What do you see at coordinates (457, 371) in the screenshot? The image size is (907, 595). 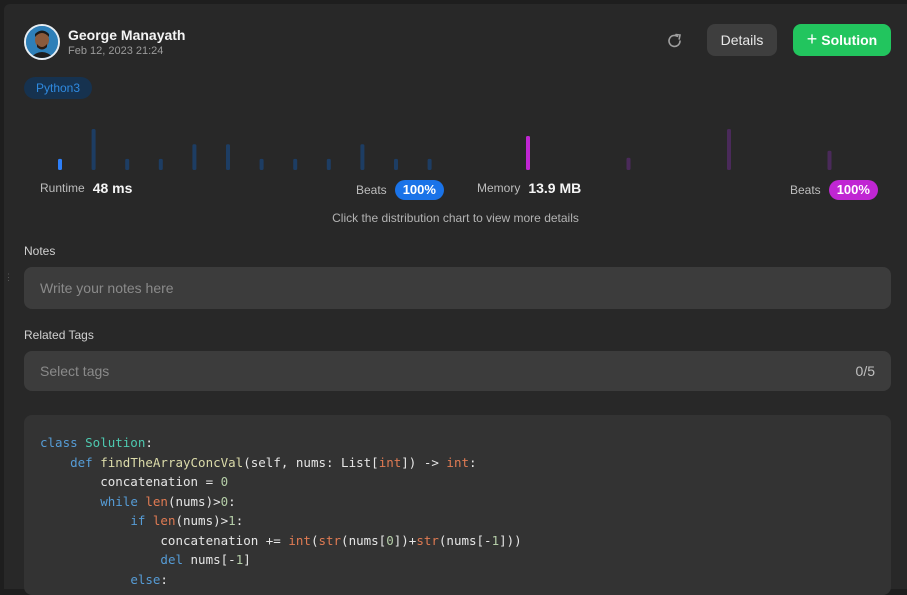 I see `tags-select: Select tags 0/5` at bounding box center [457, 371].